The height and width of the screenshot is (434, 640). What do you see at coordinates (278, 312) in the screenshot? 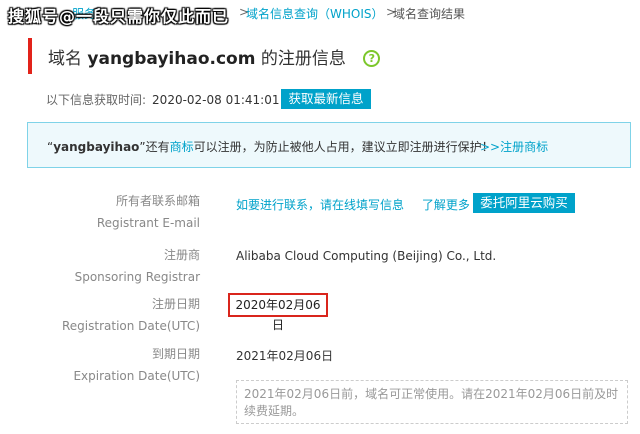
I see `registration-date-value: 2020年02月06日` at bounding box center [278, 312].